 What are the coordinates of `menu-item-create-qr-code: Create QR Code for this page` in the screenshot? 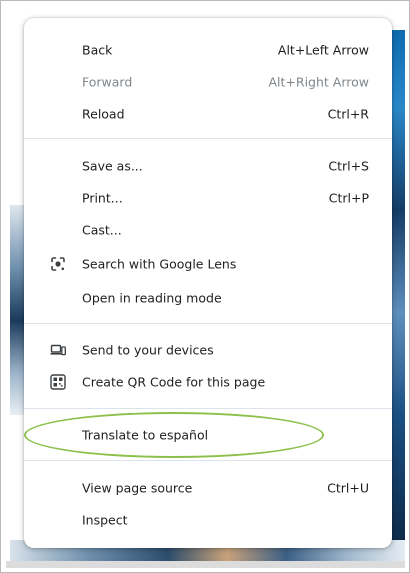 It's located at (208, 382).